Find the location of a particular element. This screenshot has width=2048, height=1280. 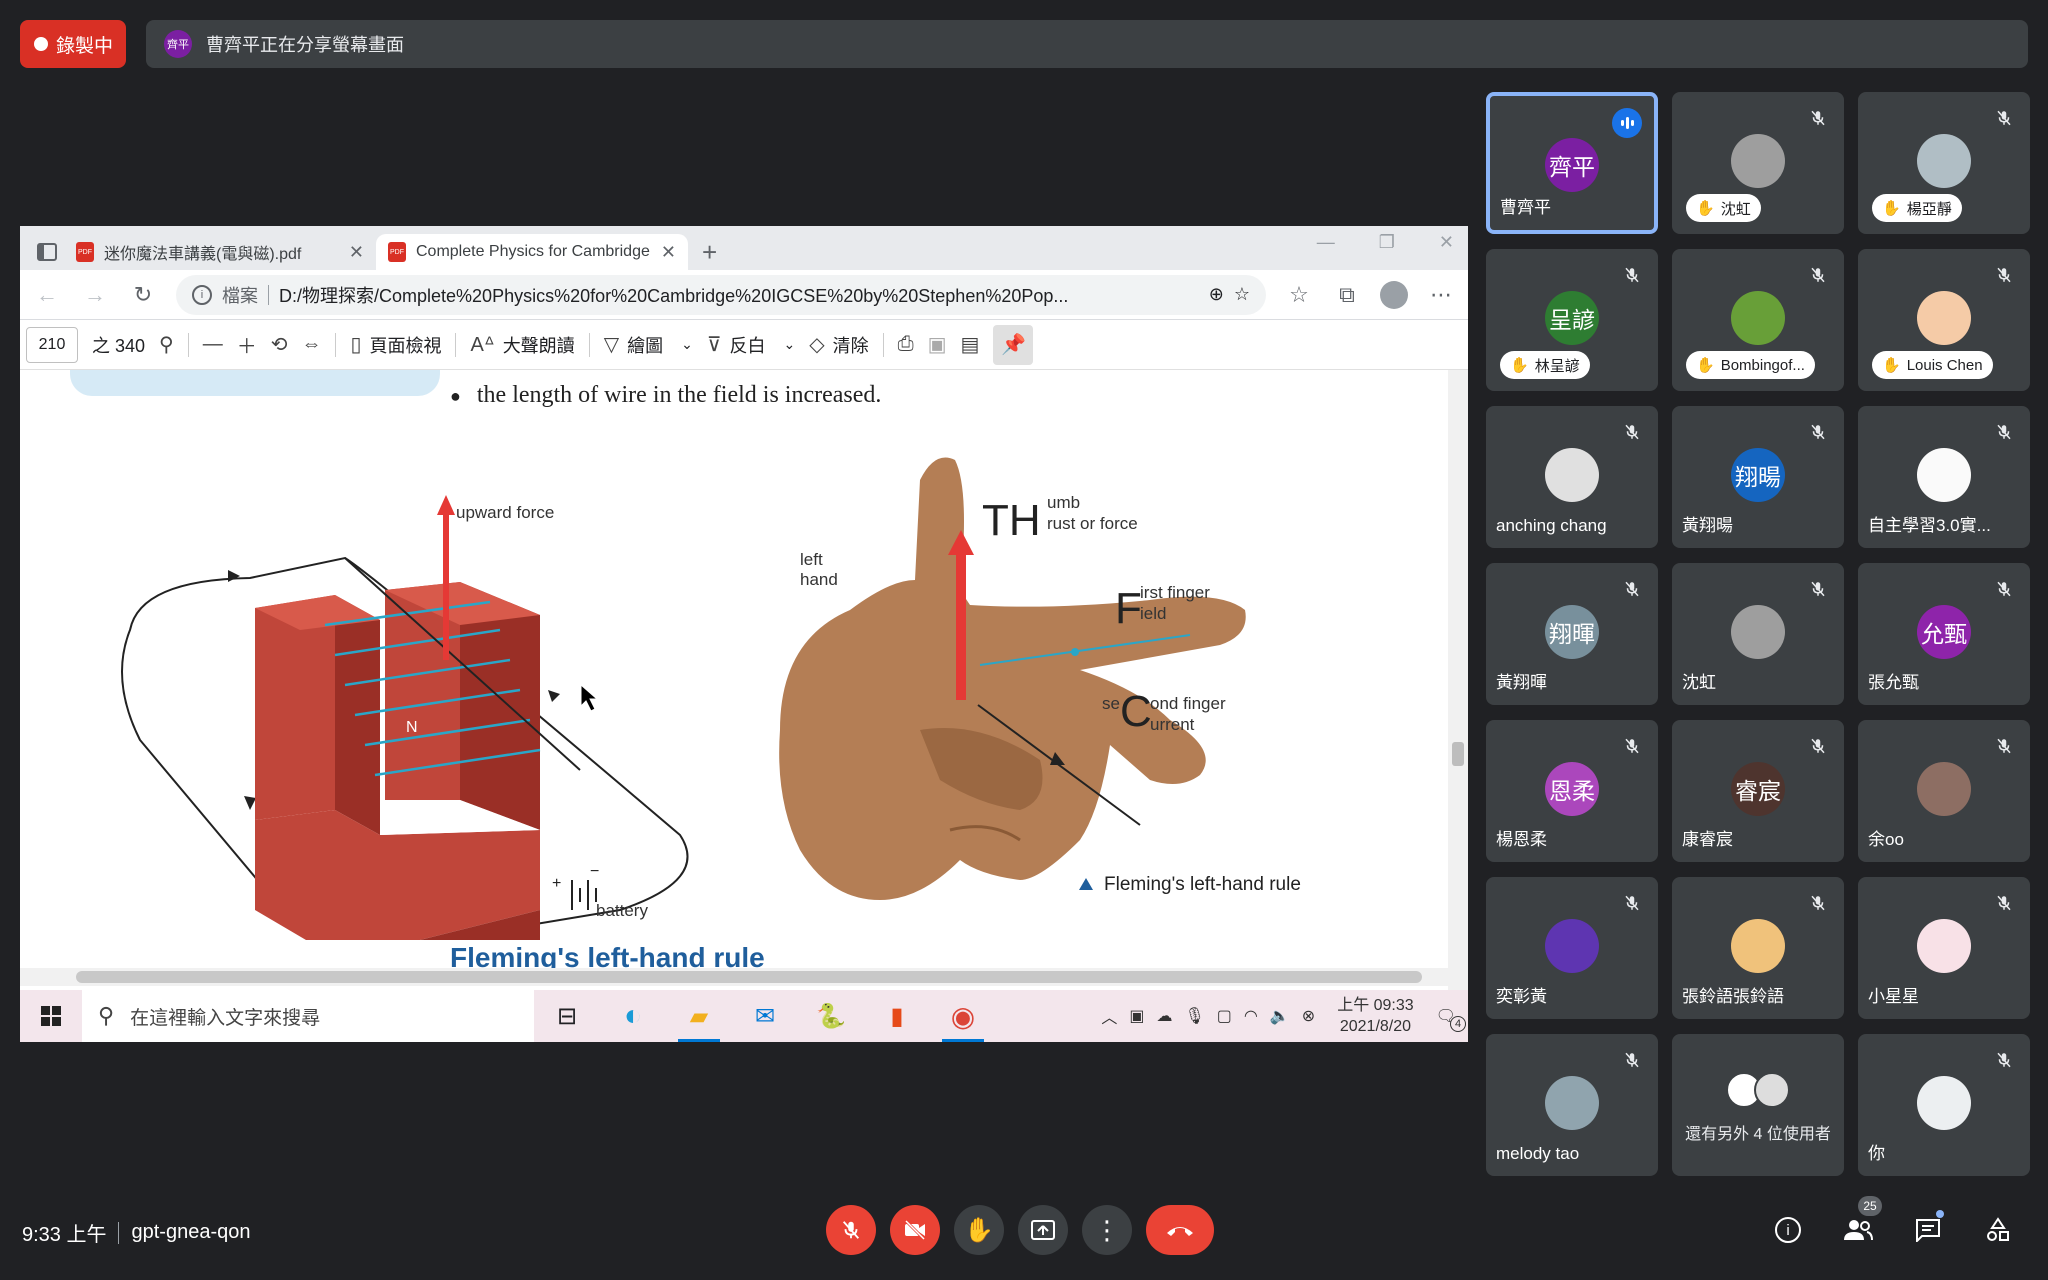

participant-tile: 翔暉 黃翔暉 is located at coordinates (1572, 634).